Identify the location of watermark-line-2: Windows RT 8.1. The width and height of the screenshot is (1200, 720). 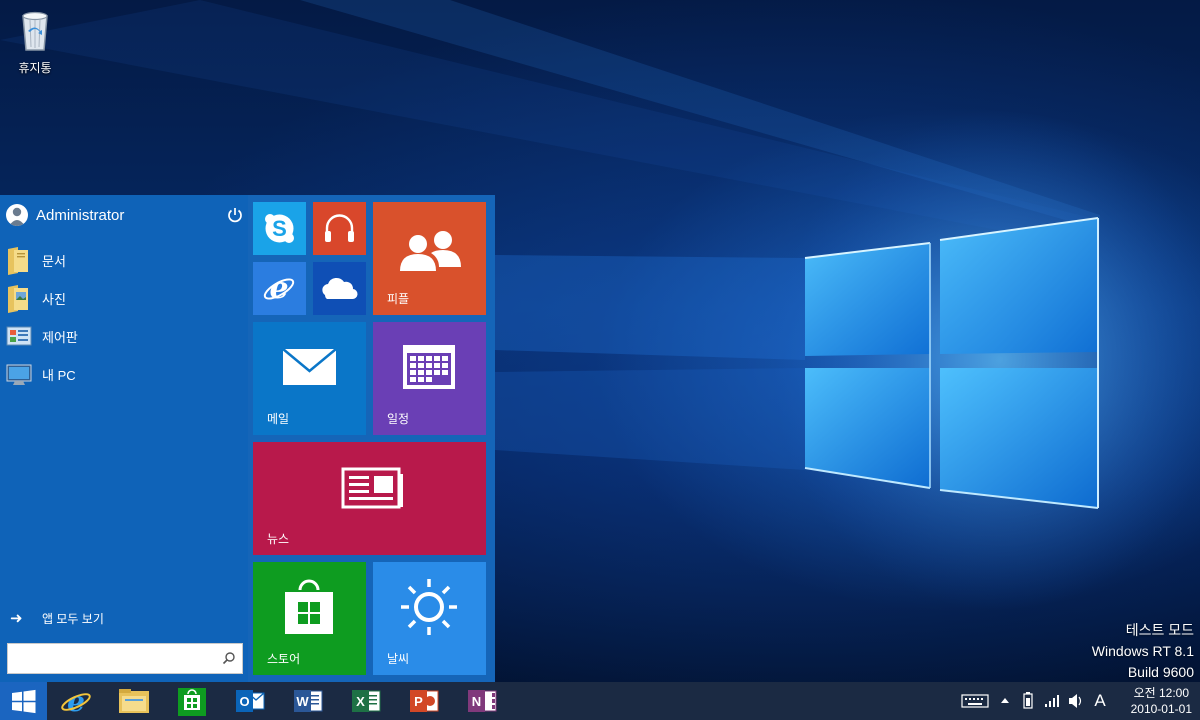
(1142, 651).